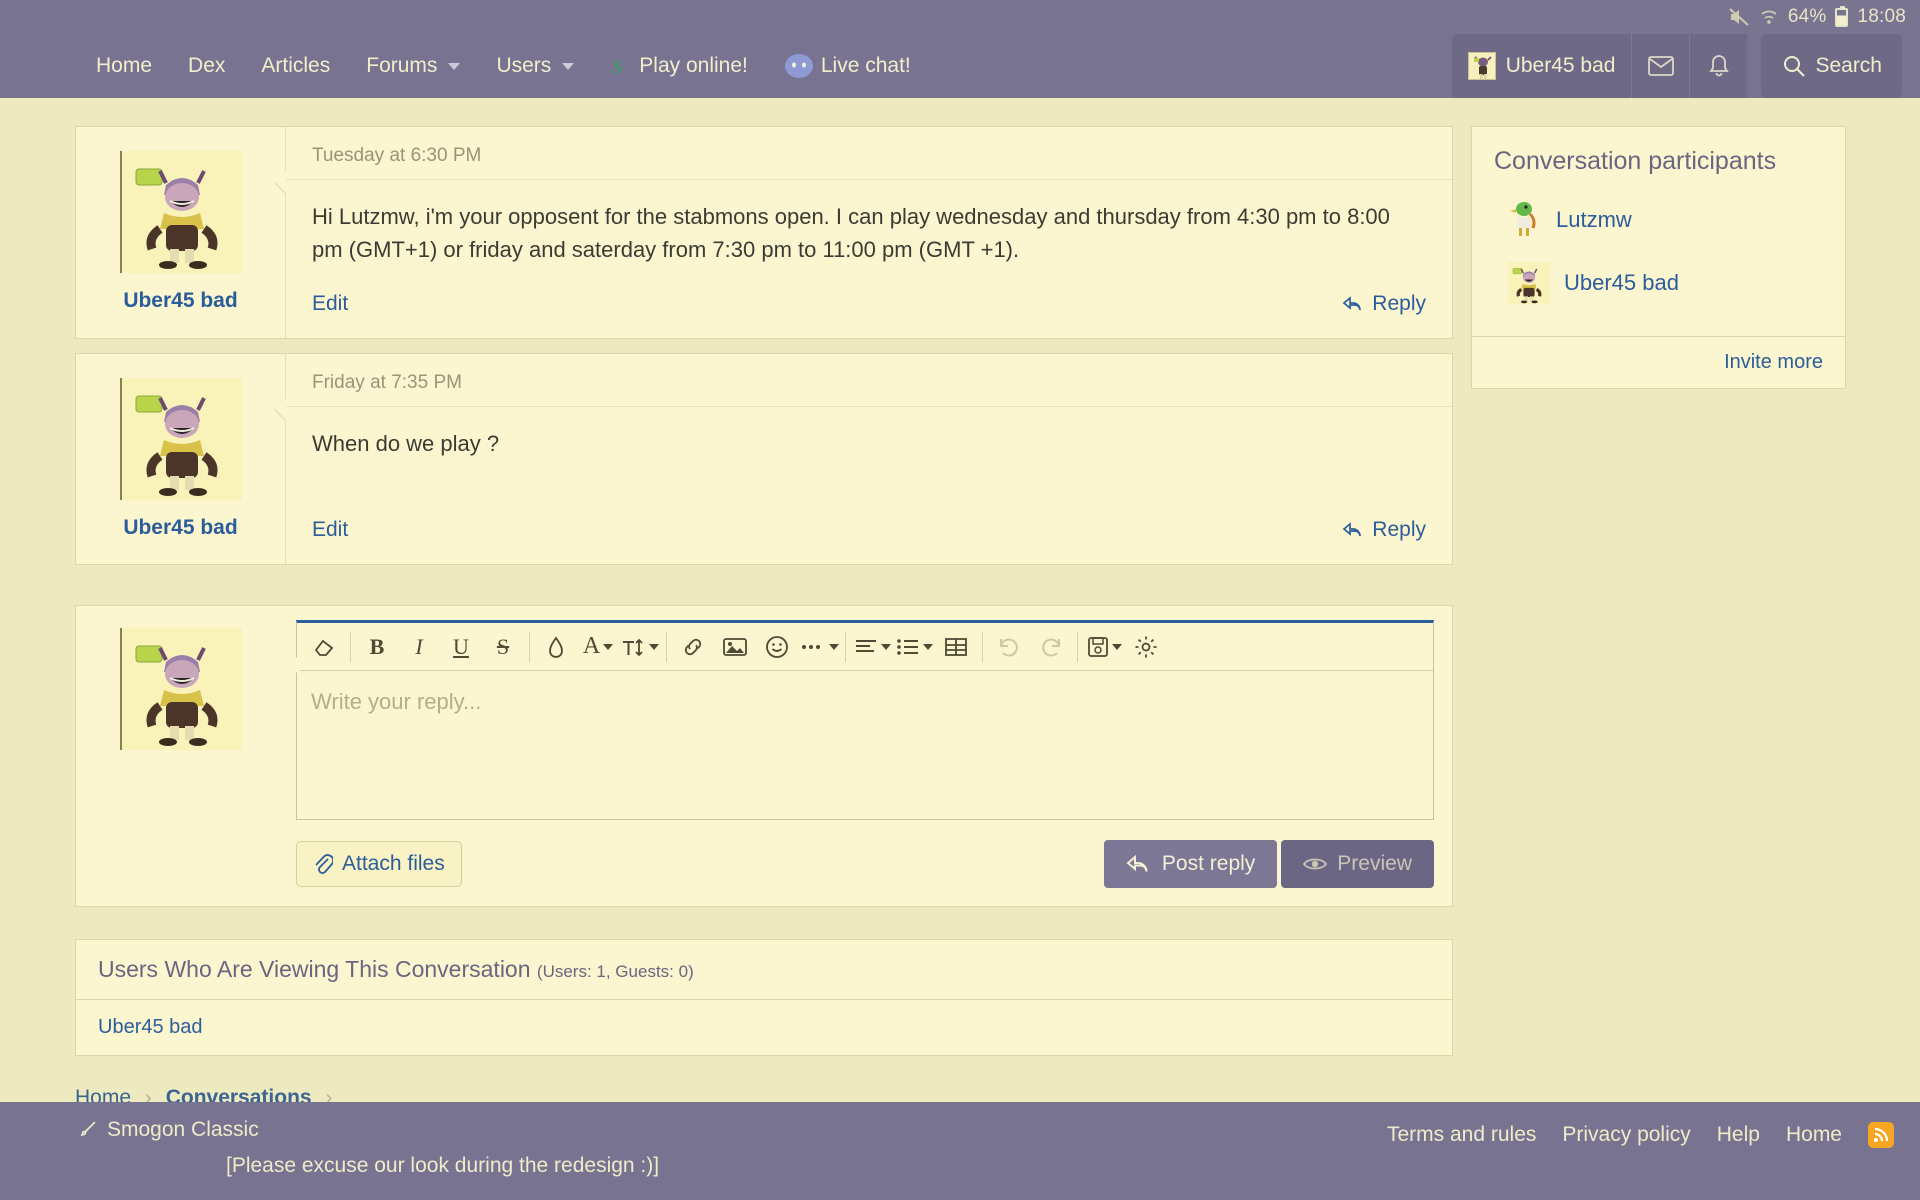 This screenshot has height=1200, width=1920. Describe the element at coordinates (1190, 864) in the screenshot. I see `post-reply-button: Post reply` at that location.